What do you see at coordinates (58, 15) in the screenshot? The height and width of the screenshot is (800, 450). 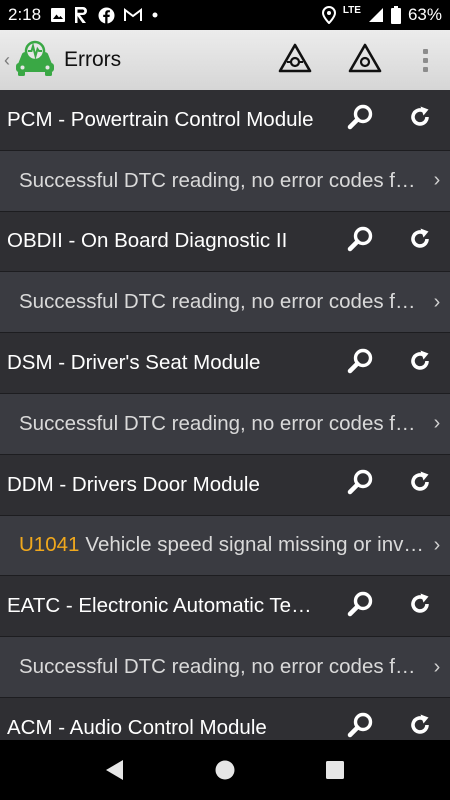 I see `image-icon` at bounding box center [58, 15].